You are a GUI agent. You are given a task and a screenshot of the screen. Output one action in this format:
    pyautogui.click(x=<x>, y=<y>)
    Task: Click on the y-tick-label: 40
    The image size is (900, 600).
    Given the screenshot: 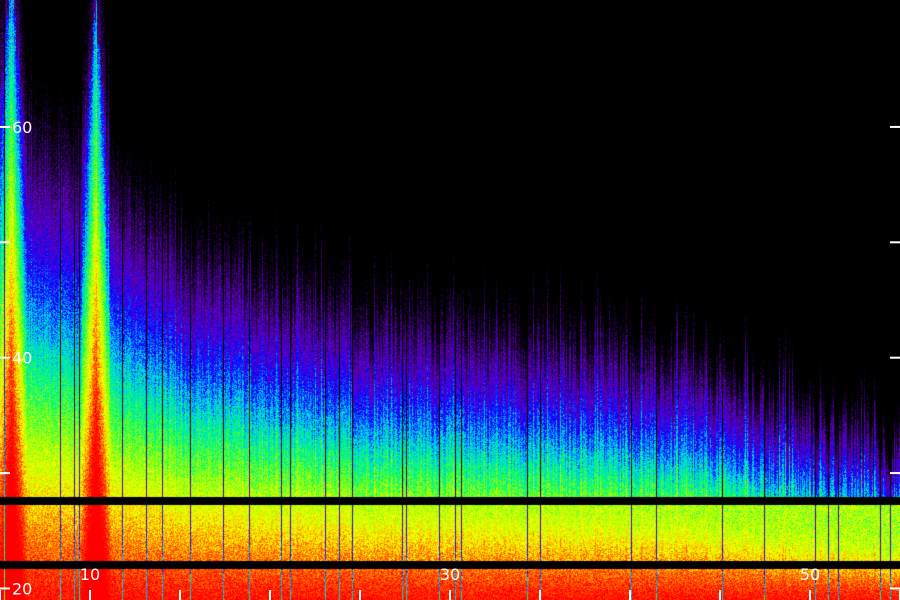 What is the action you would take?
    pyautogui.click(x=22, y=358)
    